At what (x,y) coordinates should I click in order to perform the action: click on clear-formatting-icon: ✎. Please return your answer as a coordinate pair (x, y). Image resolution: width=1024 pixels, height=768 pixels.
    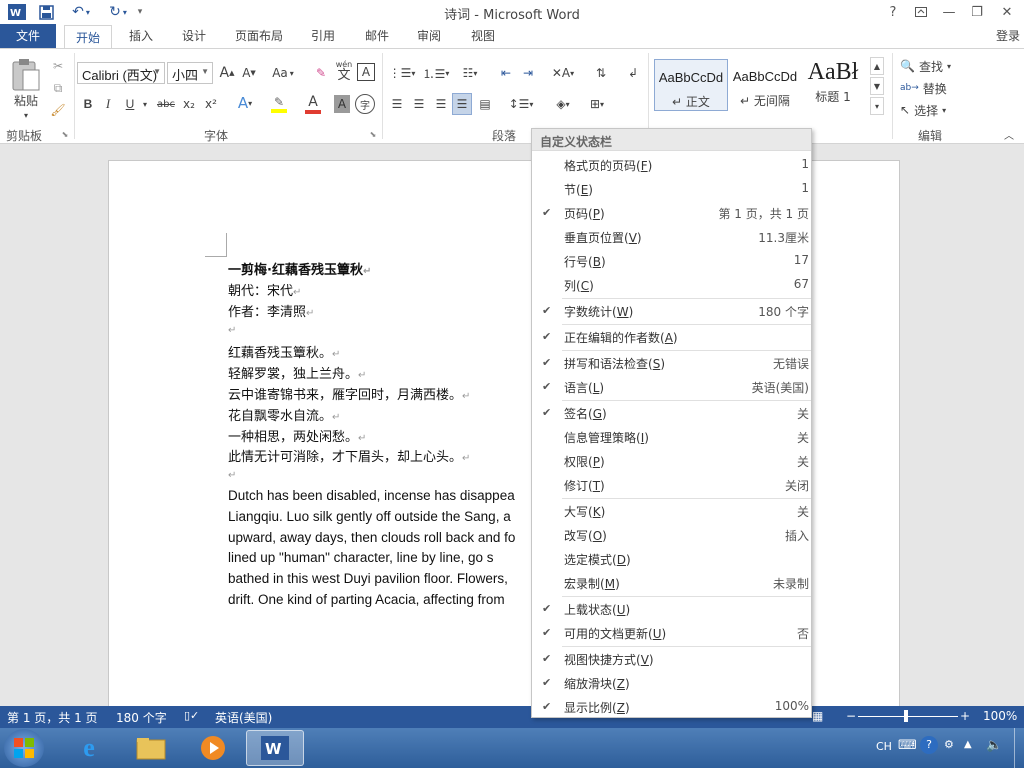
    Looking at the image, I should click on (321, 73).